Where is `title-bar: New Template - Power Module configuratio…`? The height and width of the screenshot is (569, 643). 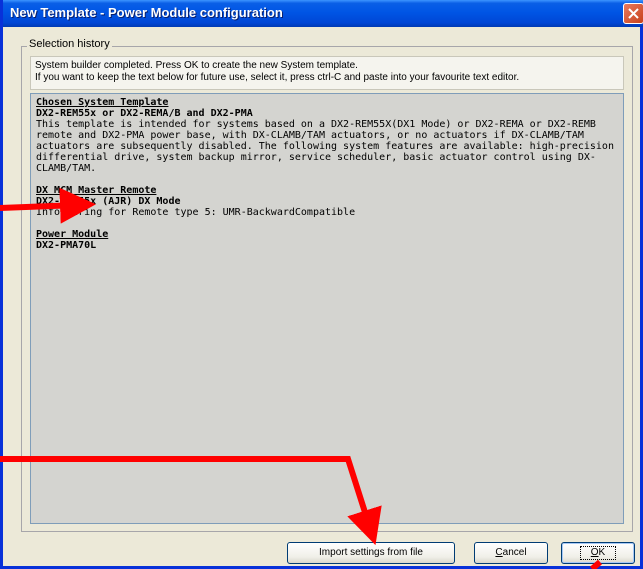
title-bar: New Template - Power Module configuratio… is located at coordinates (323, 13).